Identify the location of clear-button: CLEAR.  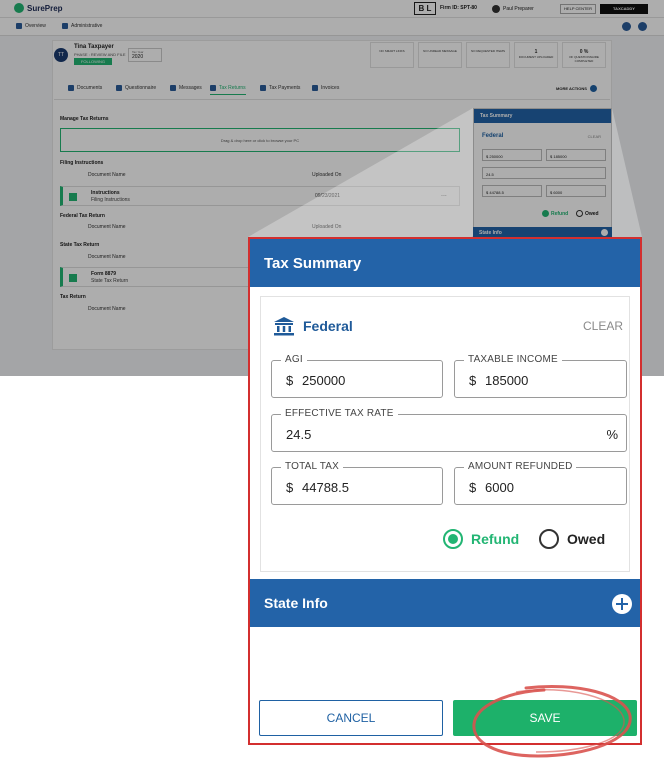
(603, 326).